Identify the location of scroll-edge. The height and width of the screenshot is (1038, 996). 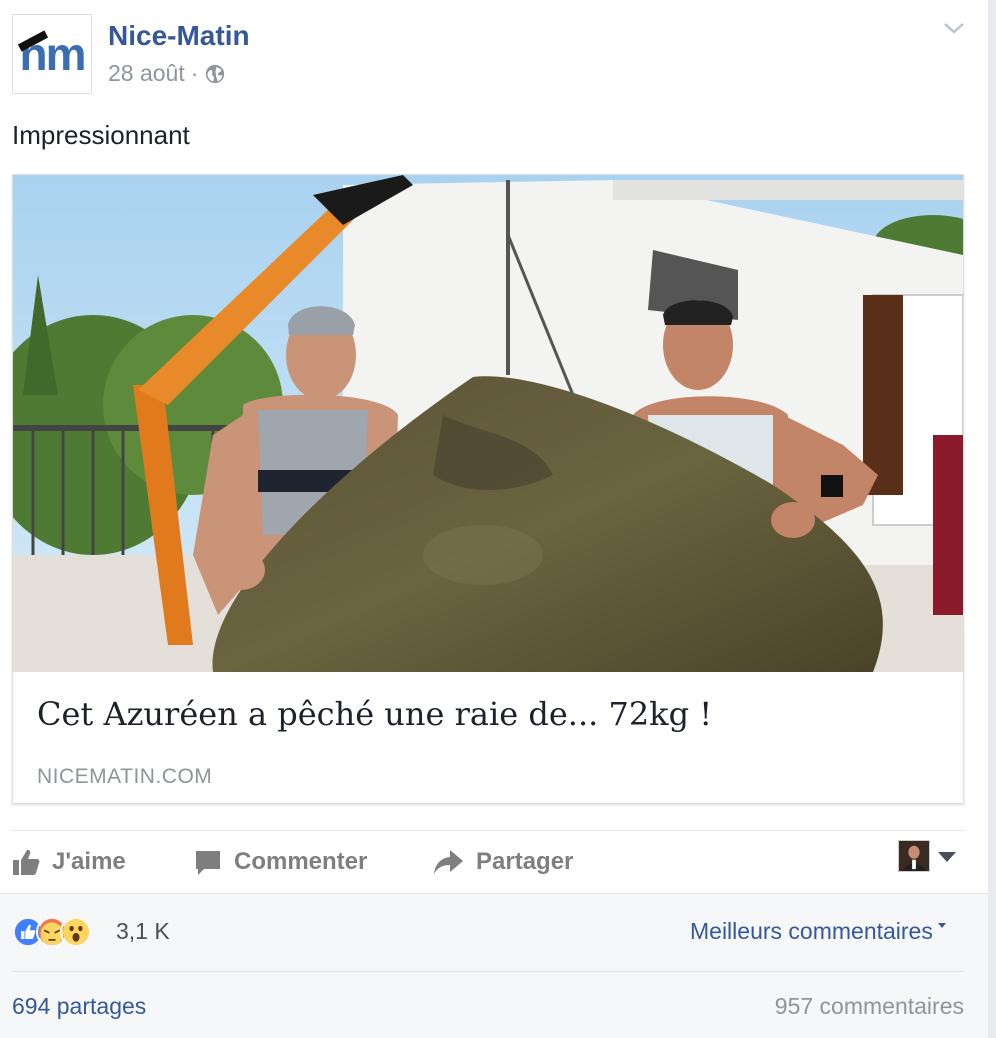
(992, 519).